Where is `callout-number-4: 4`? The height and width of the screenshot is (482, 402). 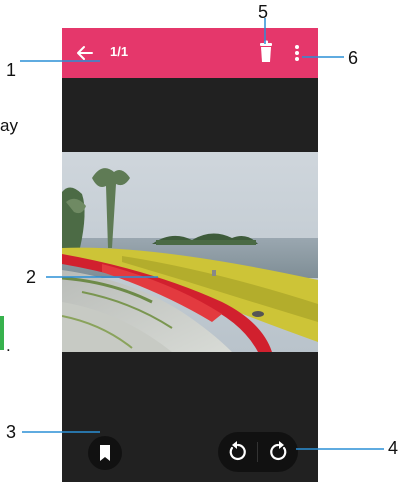 callout-number-4: 4 is located at coordinates (393, 448).